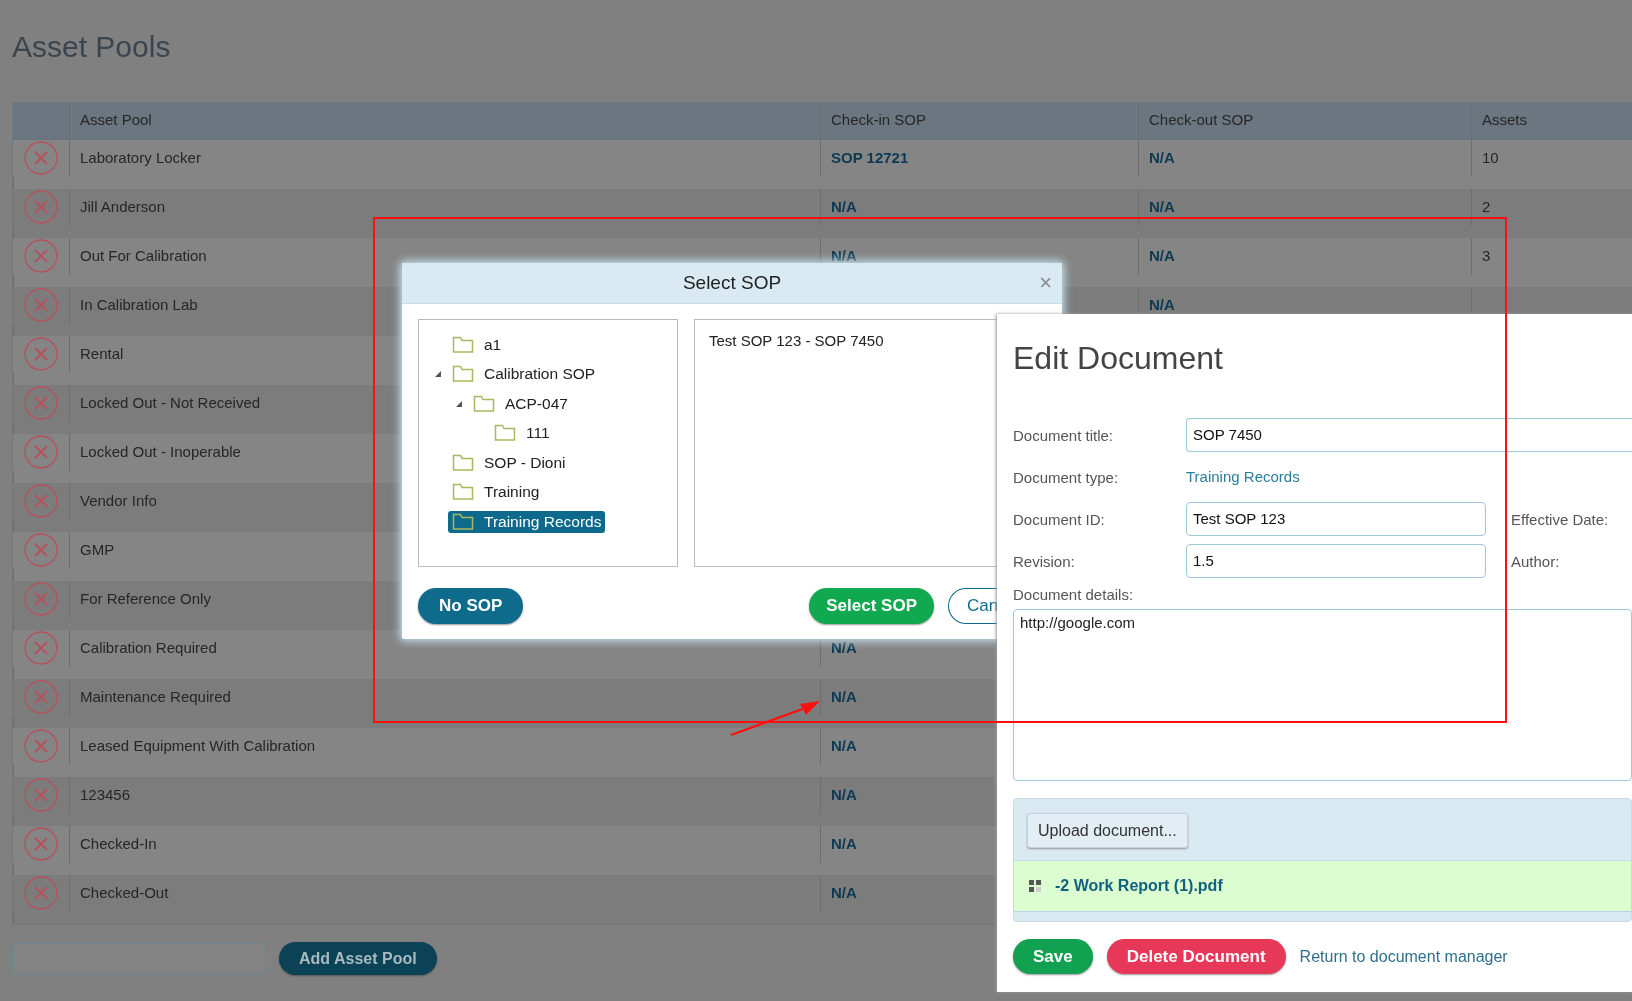 This screenshot has width=1632, height=1001. I want to click on tree-item: a1, so click(477, 344).